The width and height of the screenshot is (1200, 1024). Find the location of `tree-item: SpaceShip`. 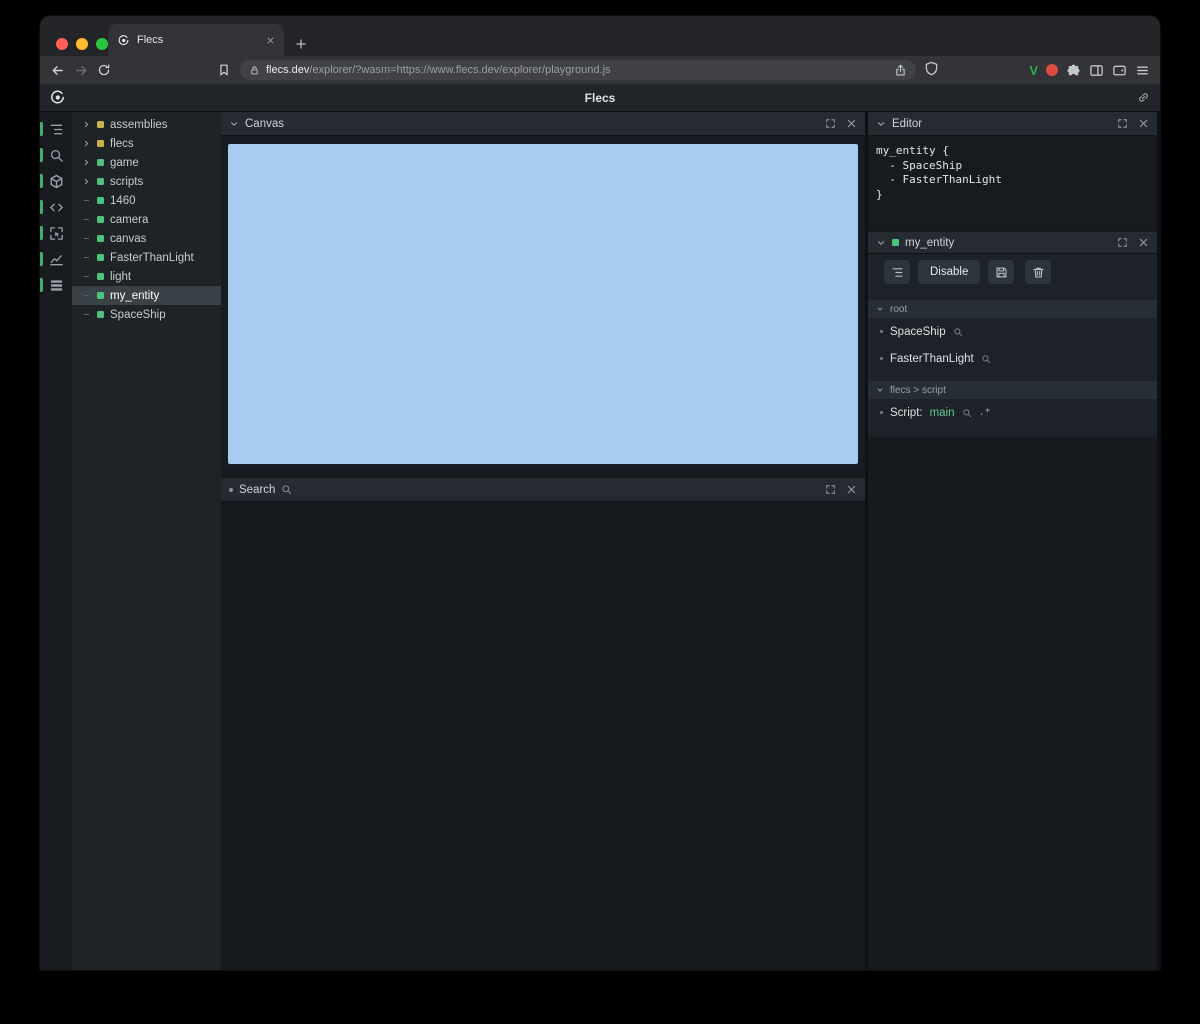

tree-item: SpaceShip is located at coordinates (146, 314).